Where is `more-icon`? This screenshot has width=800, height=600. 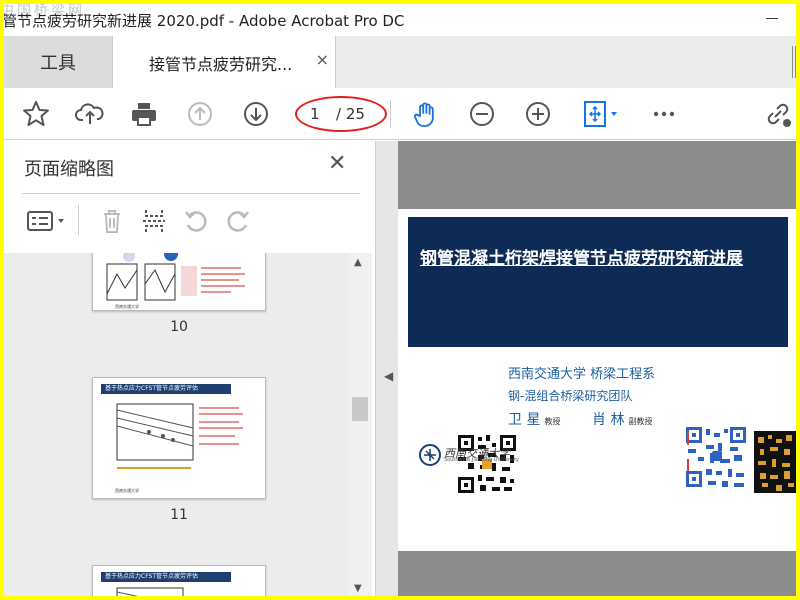
more-icon is located at coordinates (664, 114).